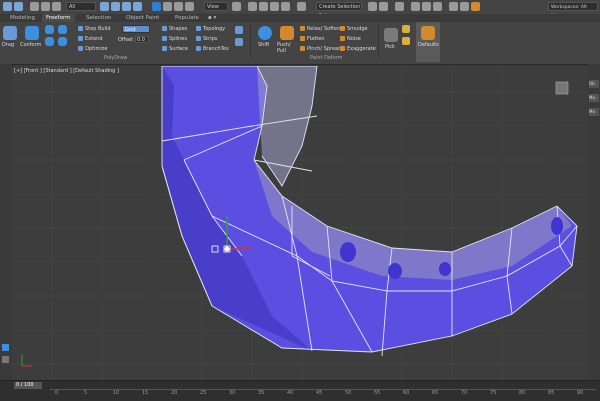 The height and width of the screenshot is (401, 600). I want to click on timeline-tick-label: 50, so click(348, 393).